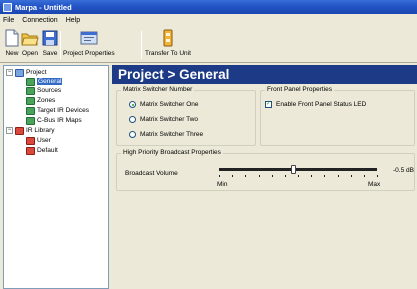 This screenshot has width=417, height=289. Describe the element at coordinates (151, 173) in the screenshot. I see `broadcast-volume-label: Broadcast Volume` at that location.